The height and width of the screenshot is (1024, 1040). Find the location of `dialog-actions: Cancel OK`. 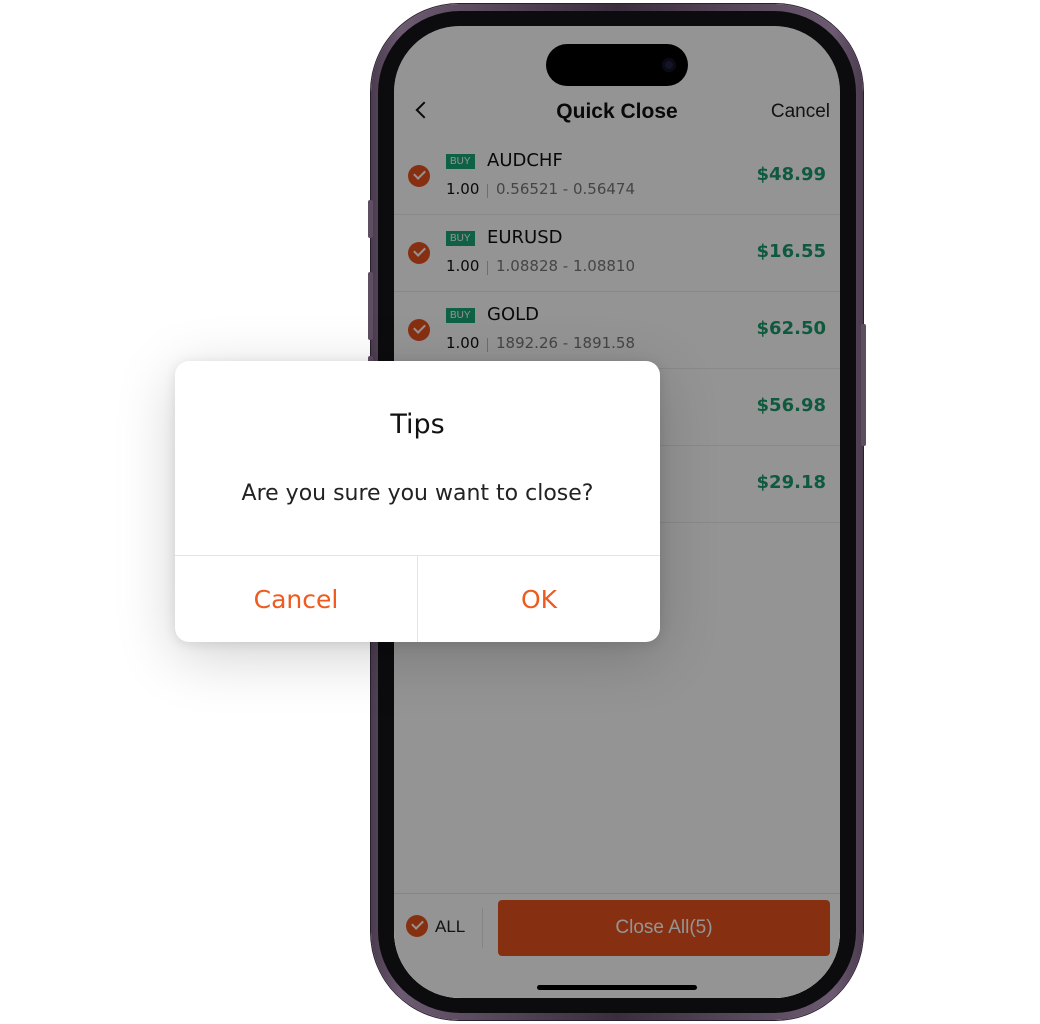

dialog-actions: Cancel OK is located at coordinates (417, 598).